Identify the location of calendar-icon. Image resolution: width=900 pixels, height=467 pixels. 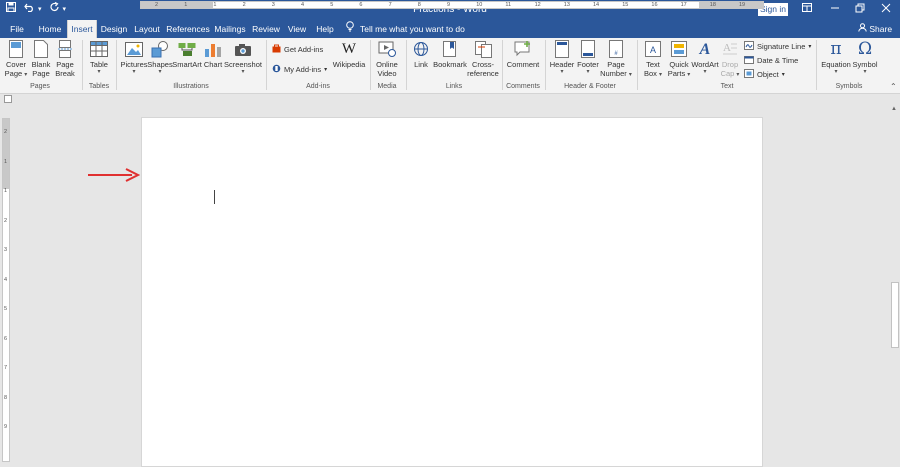
(749, 60).